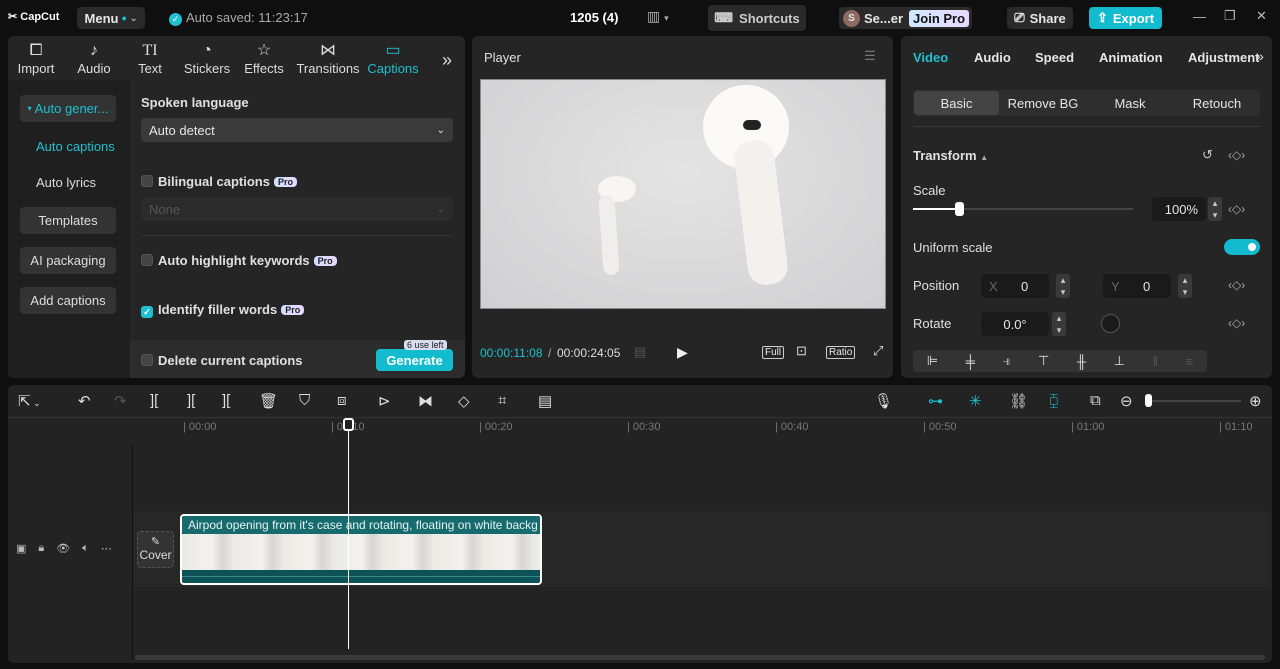  I want to click on split-left-icon: ][, so click(191, 400).